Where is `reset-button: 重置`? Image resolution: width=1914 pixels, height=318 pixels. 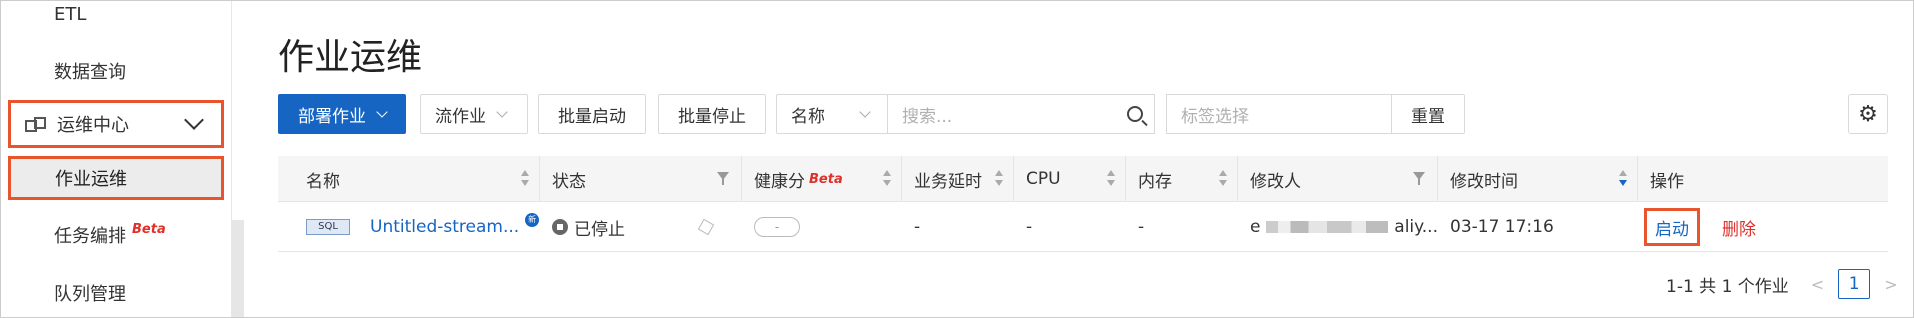
reset-button: 重置 is located at coordinates (1428, 114).